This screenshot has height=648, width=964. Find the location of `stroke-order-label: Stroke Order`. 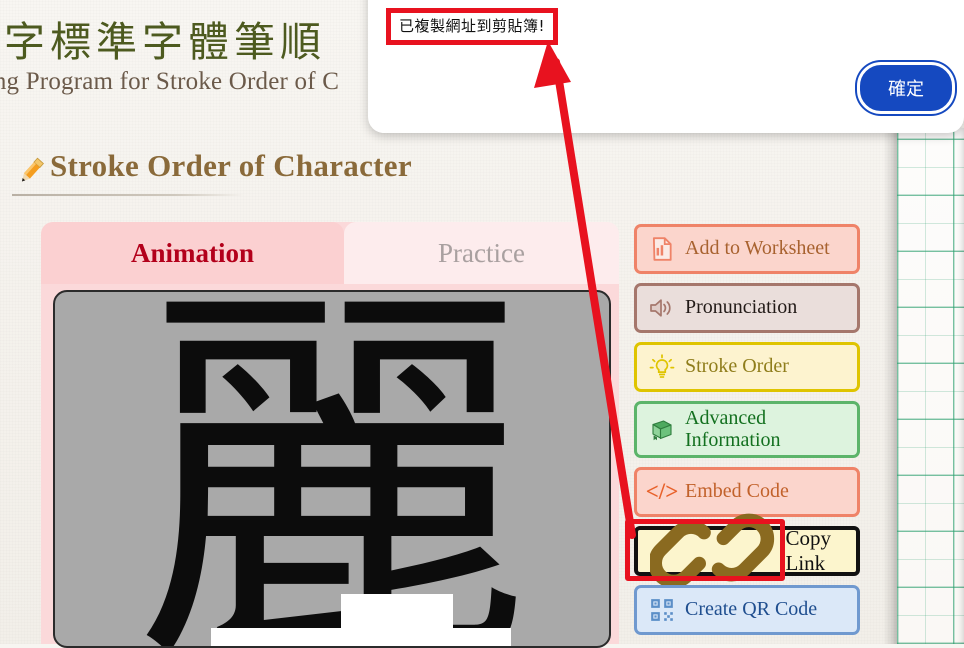

stroke-order-label: Stroke Order is located at coordinates (737, 366).